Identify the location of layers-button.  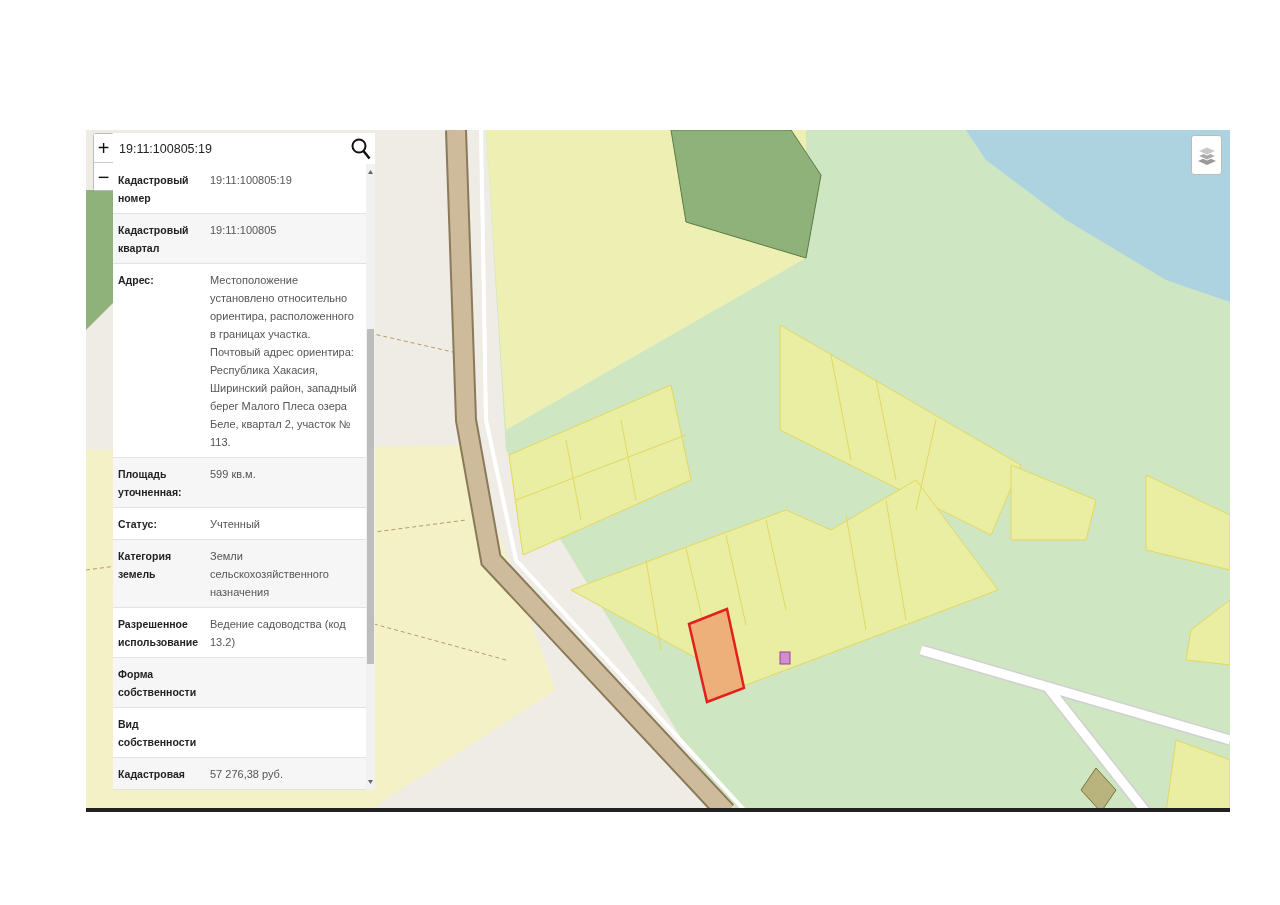
(1206, 155).